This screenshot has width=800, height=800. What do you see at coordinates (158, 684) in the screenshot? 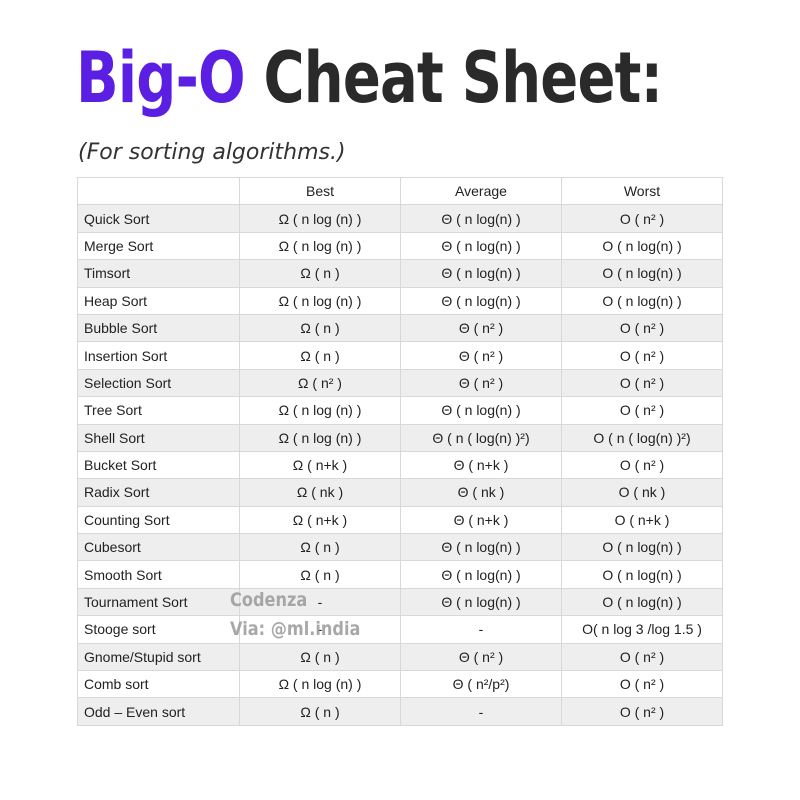
I see `algorithm-name-cell: Comb sort` at bounding box center [158, 684].